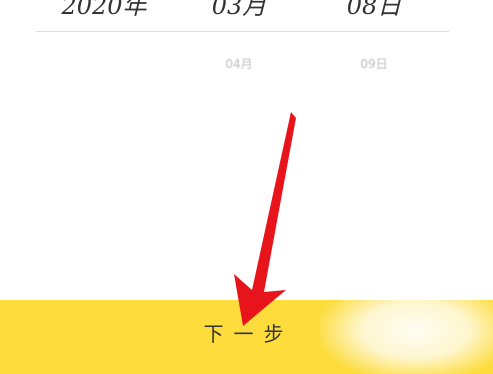 This screenshot has width=493, height=374. I want to click on picker-day-selected: 08日, so click(374, 13).